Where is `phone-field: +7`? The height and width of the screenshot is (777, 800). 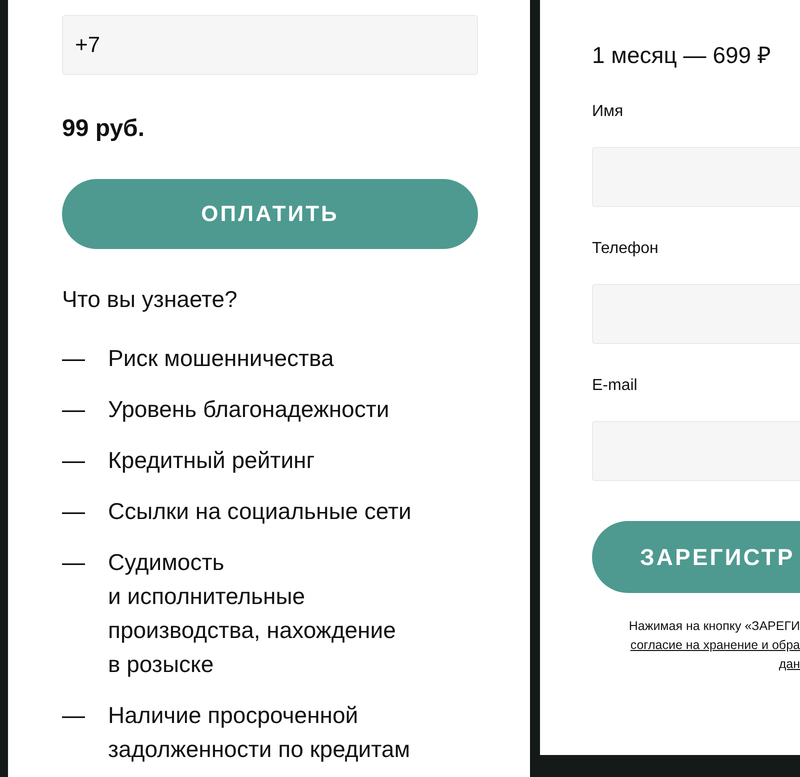 phone-field: +7 is located at coordinates (270, 45).